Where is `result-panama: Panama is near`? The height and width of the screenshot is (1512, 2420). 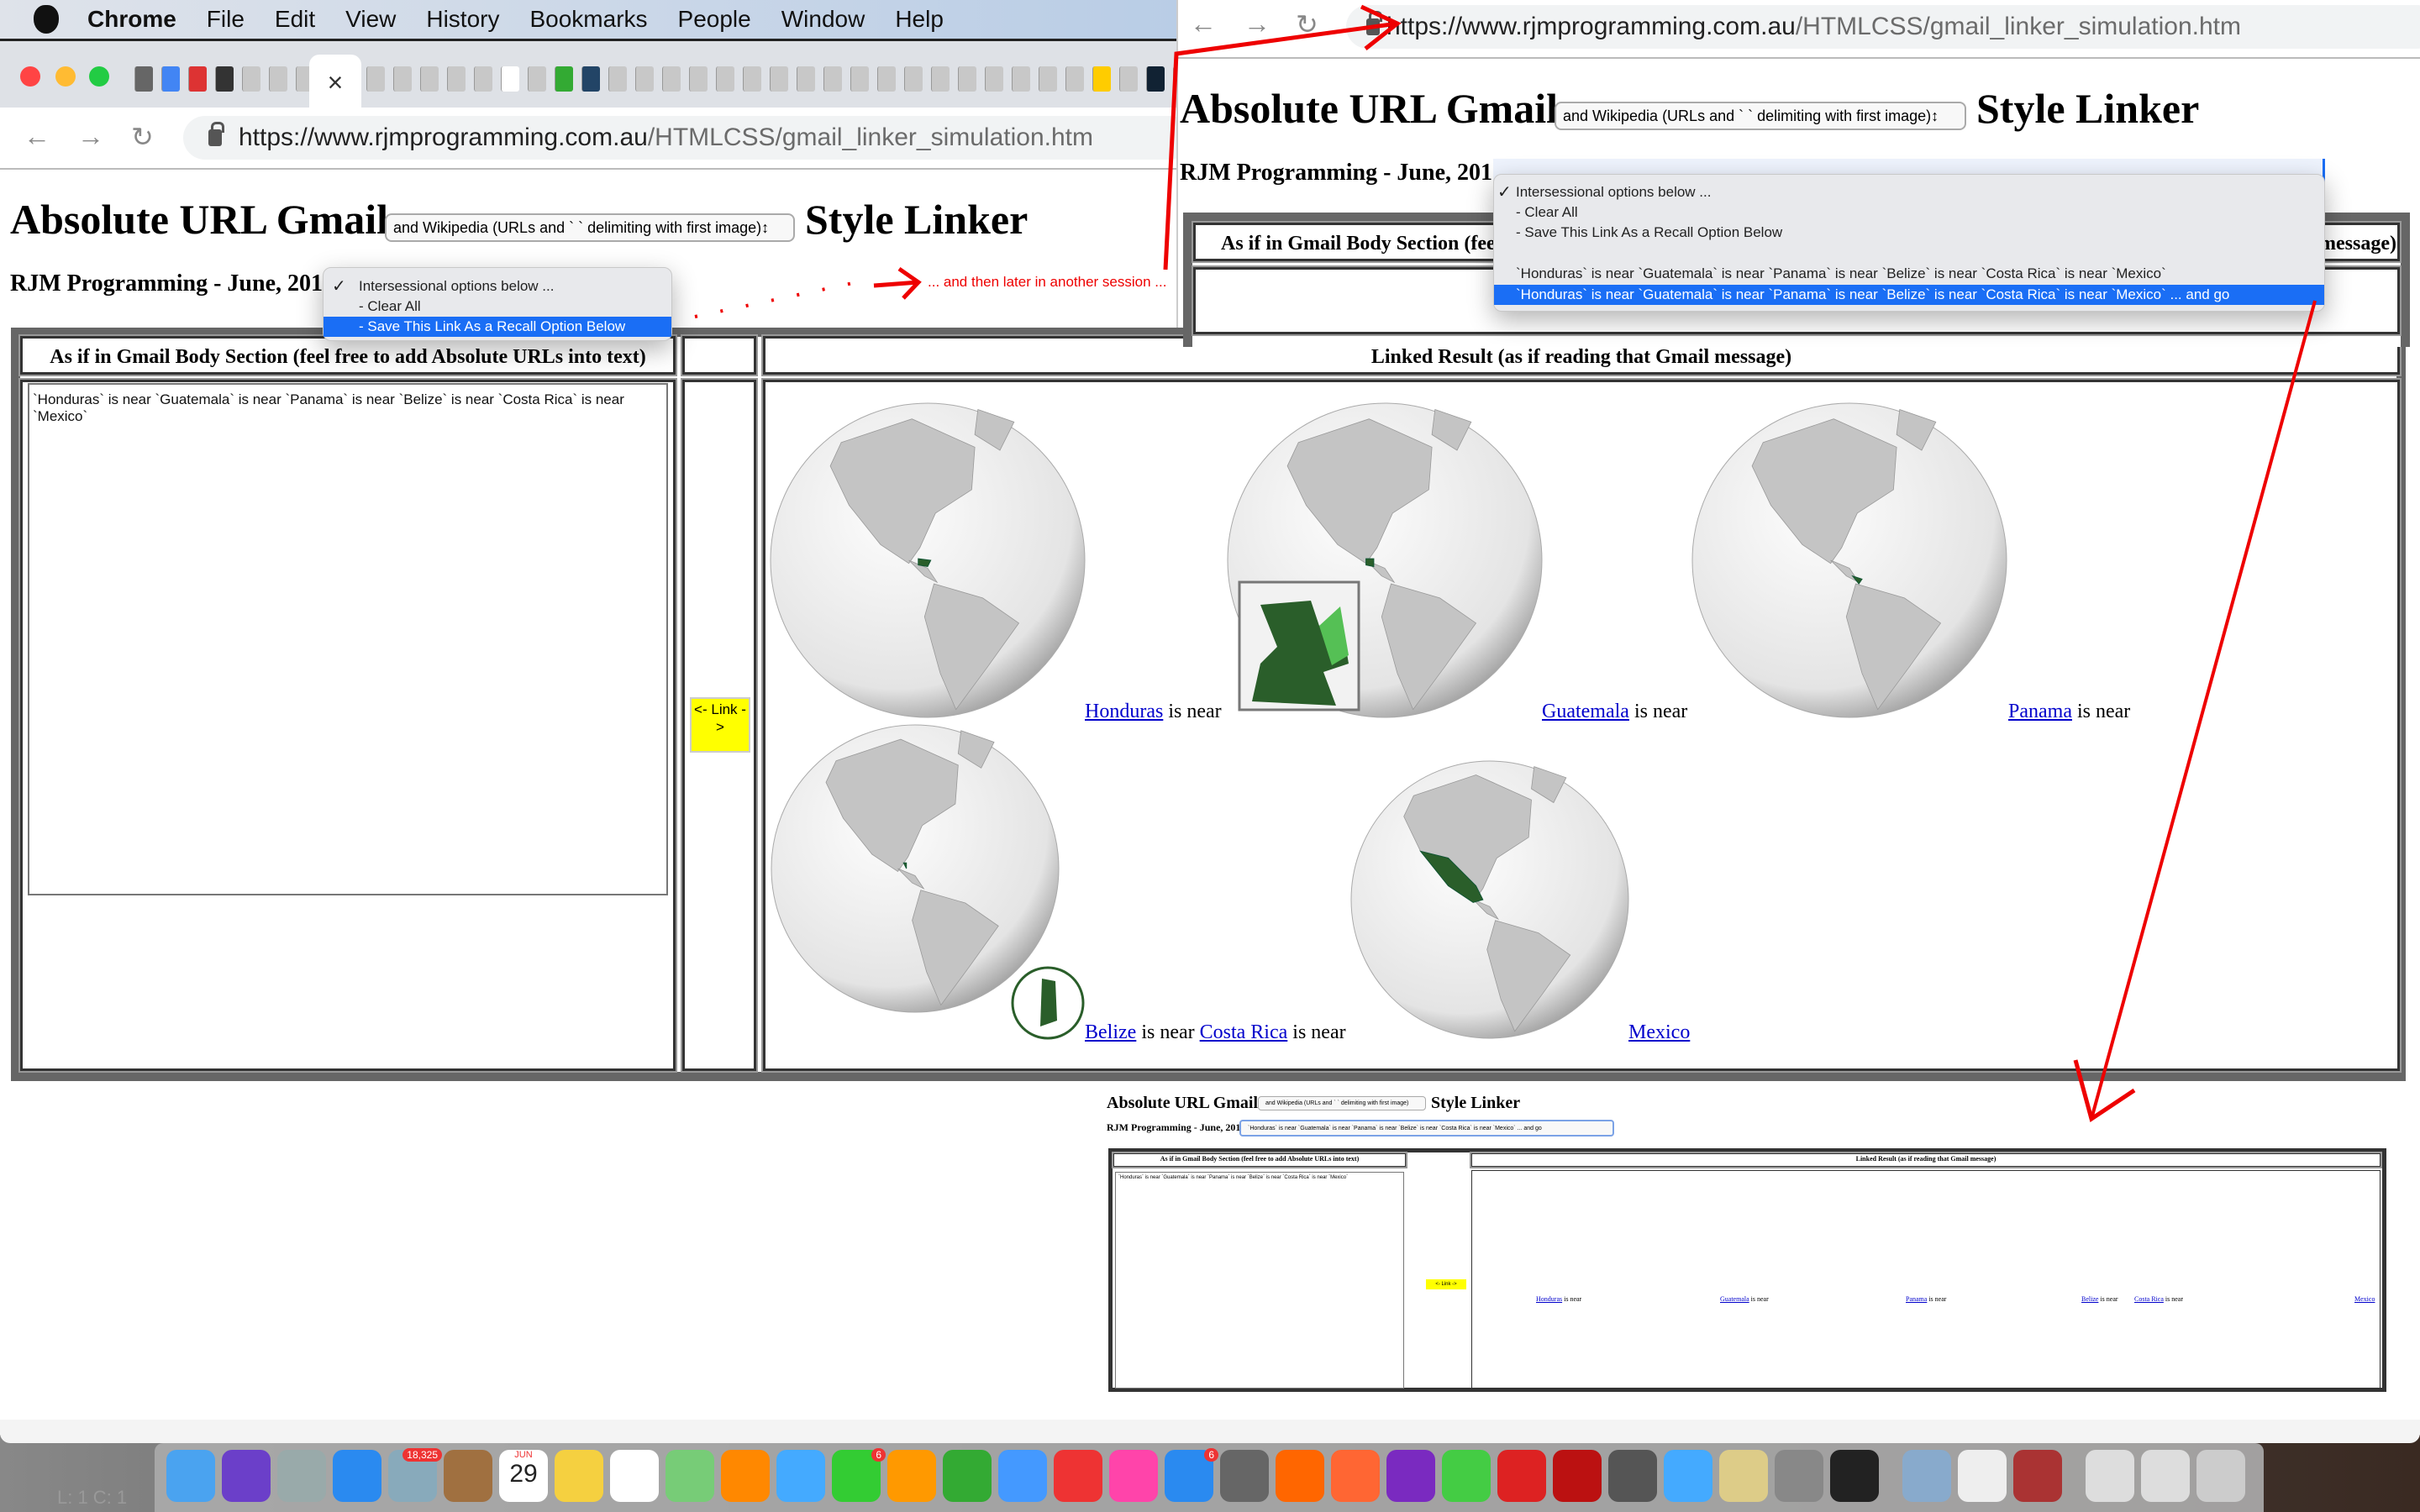 result-panama: Panama is near is located at coordinates (2069, 712).